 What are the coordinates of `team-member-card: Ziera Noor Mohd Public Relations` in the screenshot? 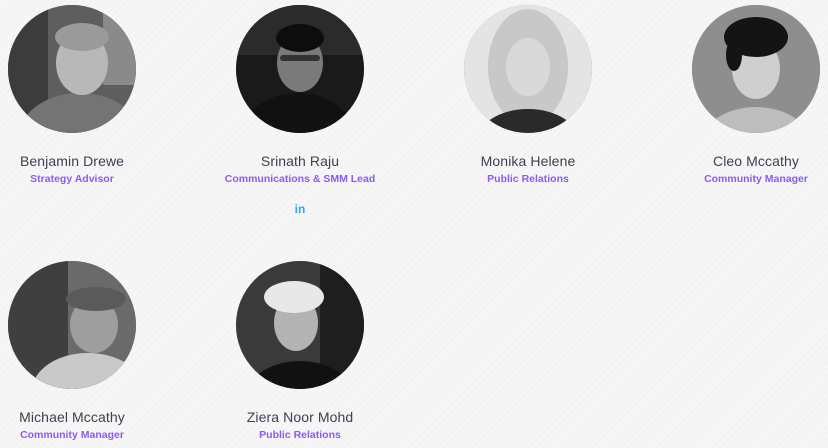 It's located at (300, 351).